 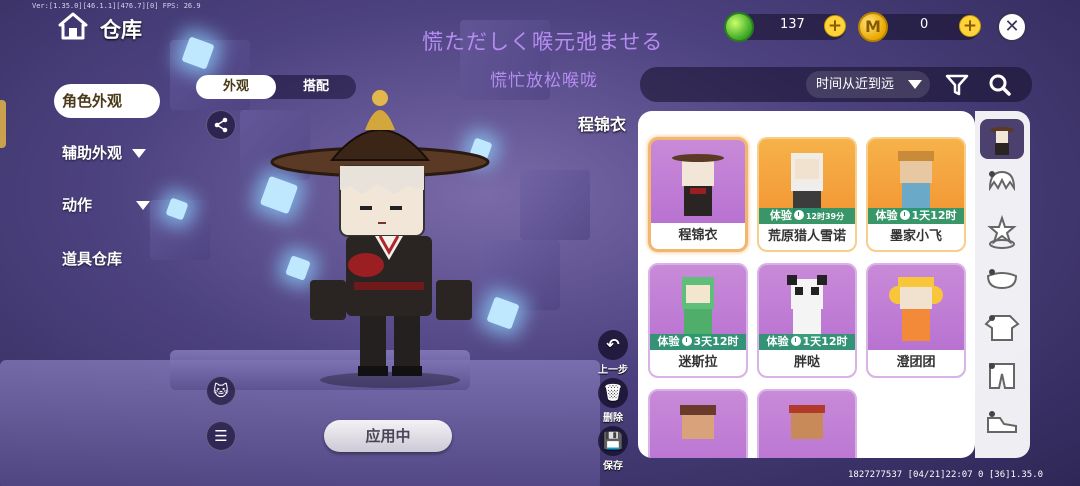 I want to click on debug-info: Ver:[1.35.0][46.1.1][476.7][0] FPS: 26.9, so click(x=116, y=6).